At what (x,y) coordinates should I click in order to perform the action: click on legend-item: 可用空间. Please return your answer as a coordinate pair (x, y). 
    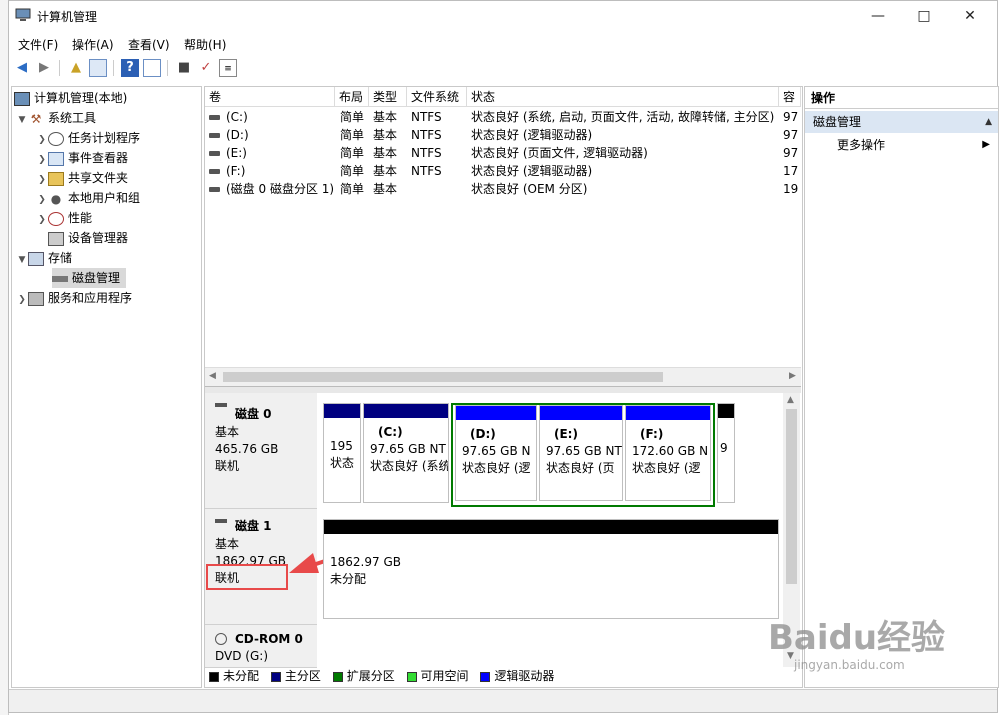
    Looking at the image, I should click on (437, 676).